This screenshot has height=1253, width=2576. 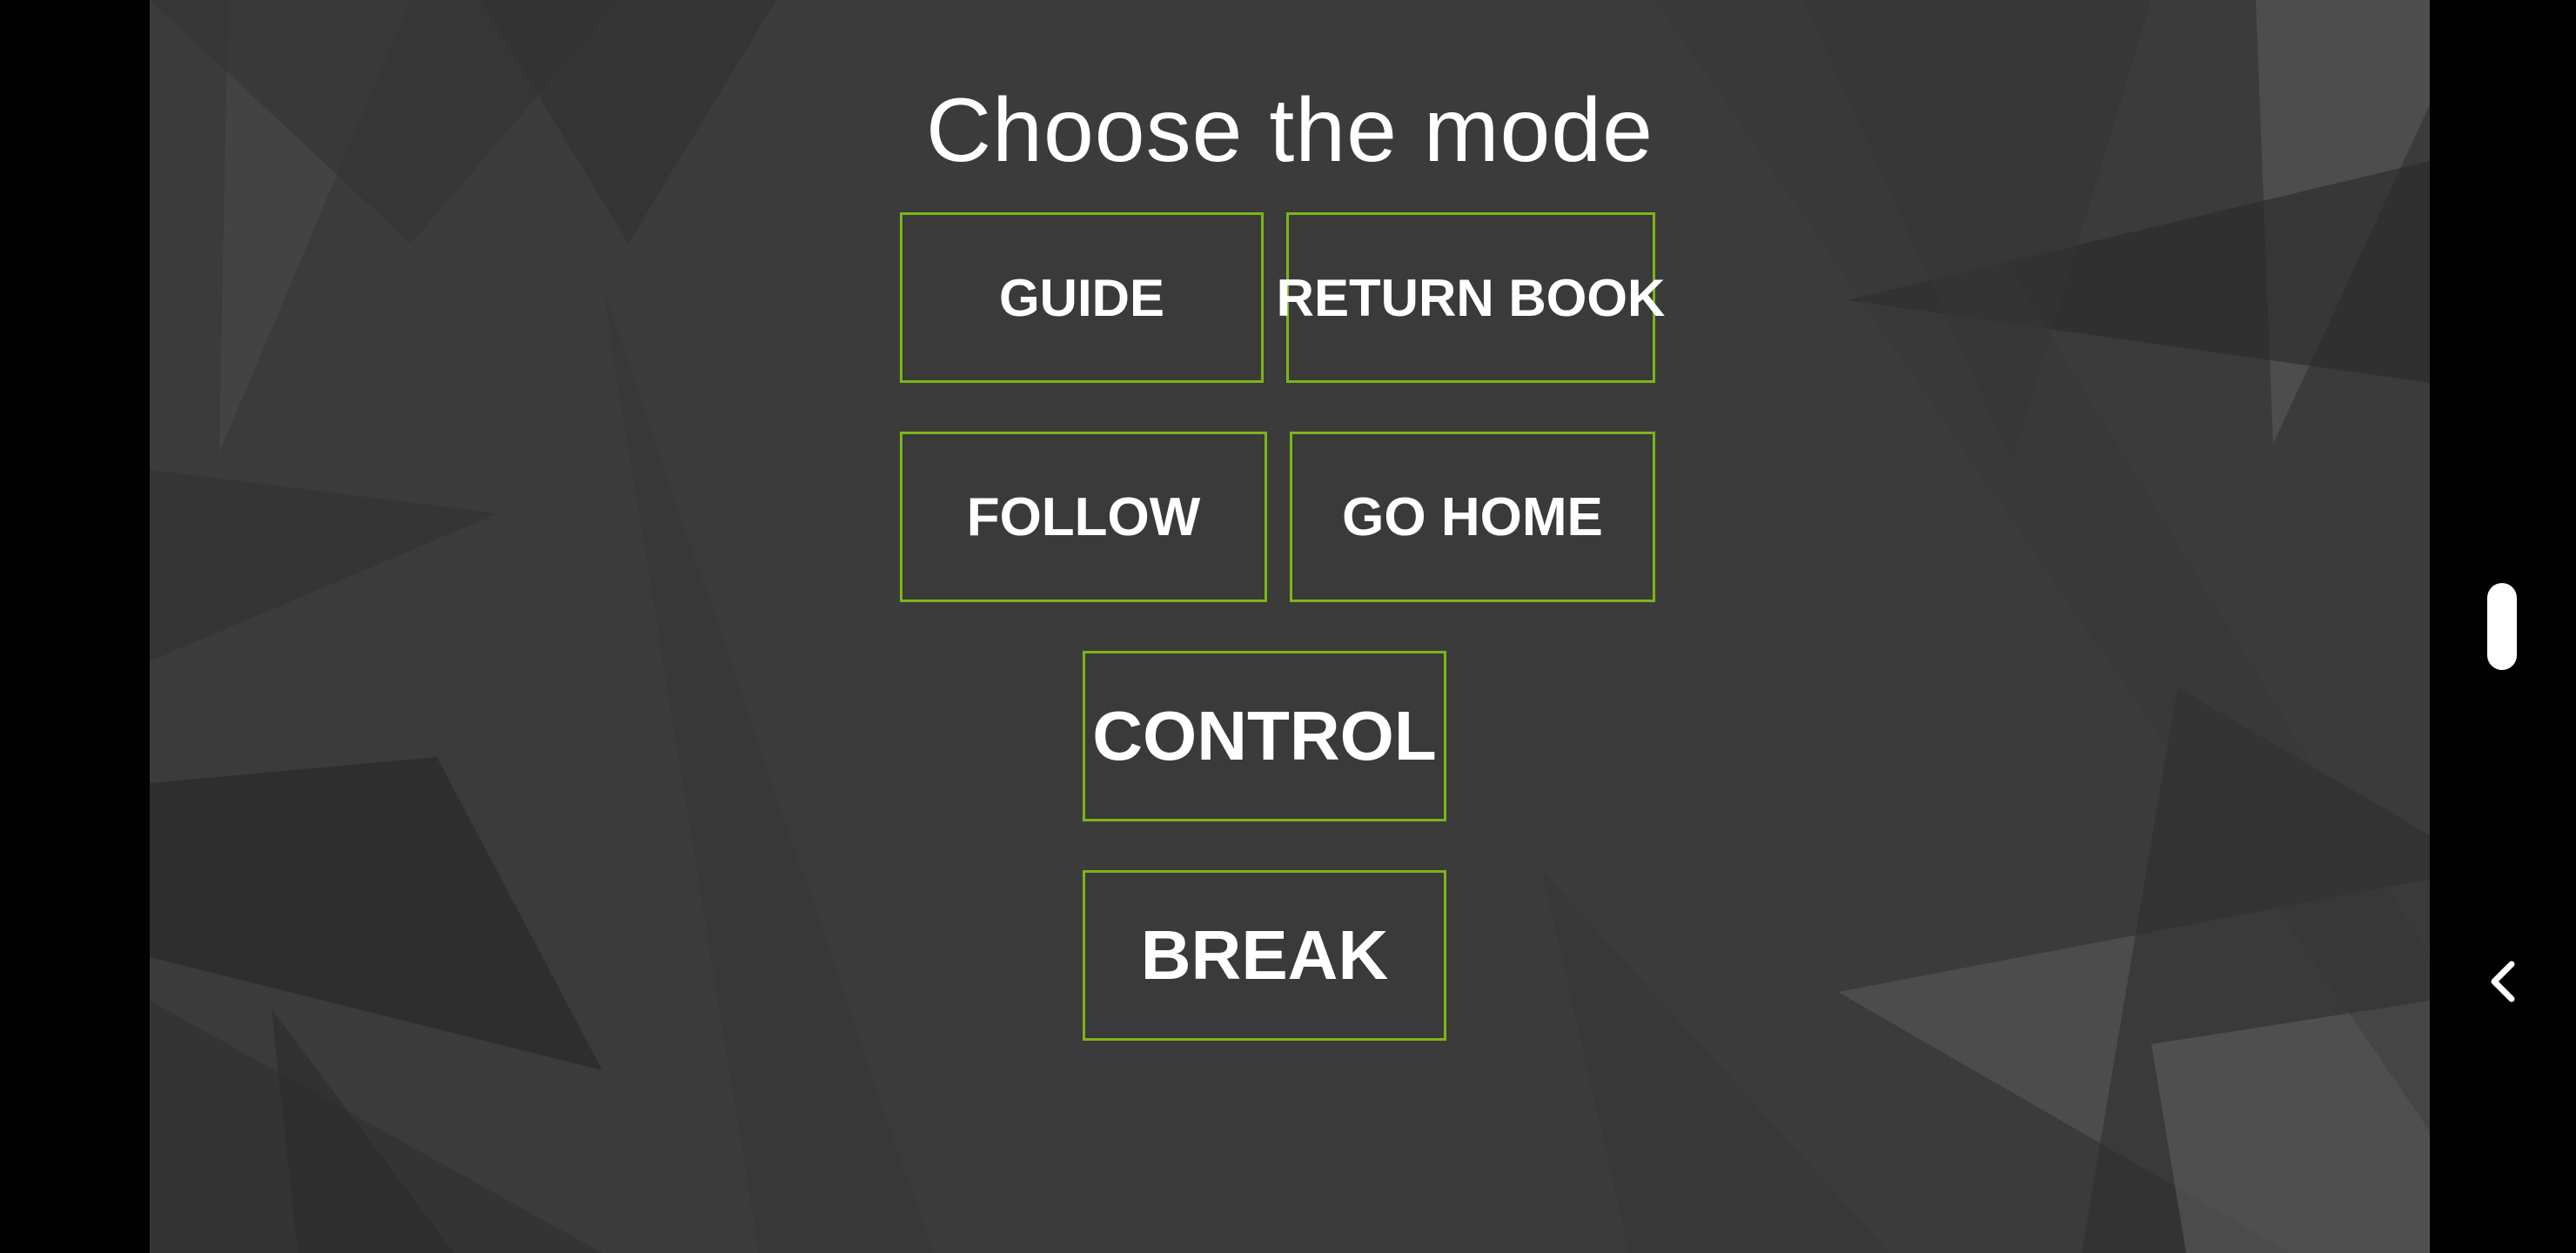 I want to click on go-home-button: GO HOME, so click(x=1472, y=517).